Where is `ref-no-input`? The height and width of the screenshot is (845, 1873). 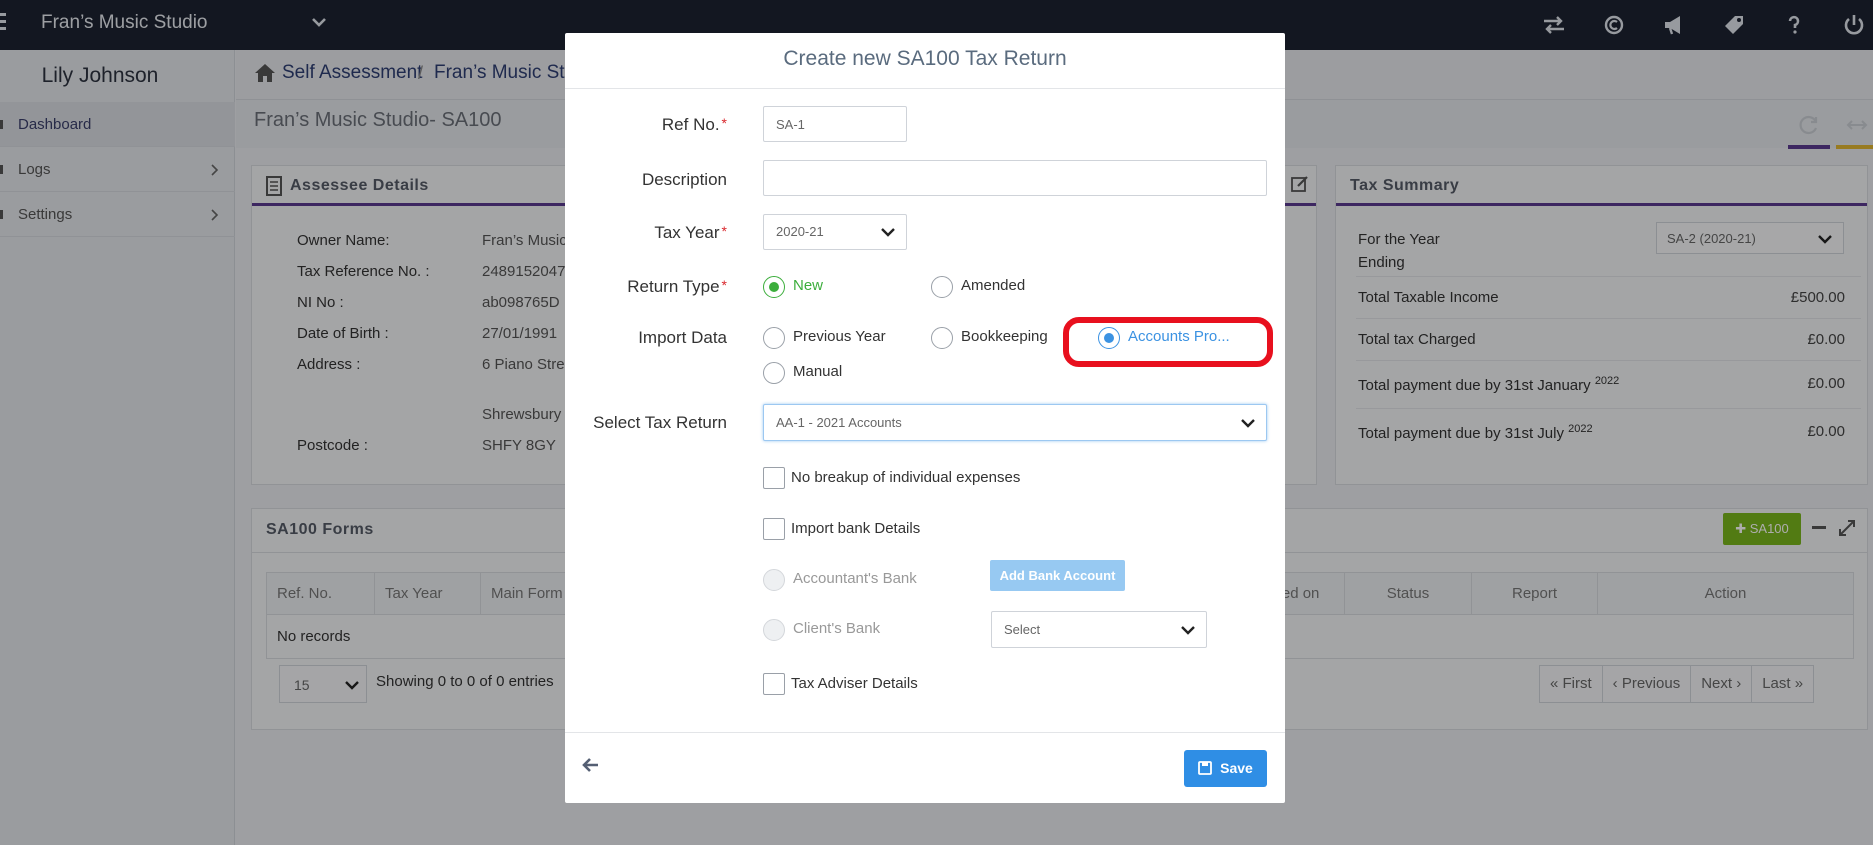
ref-no-input is located at coordinates (835, 124).